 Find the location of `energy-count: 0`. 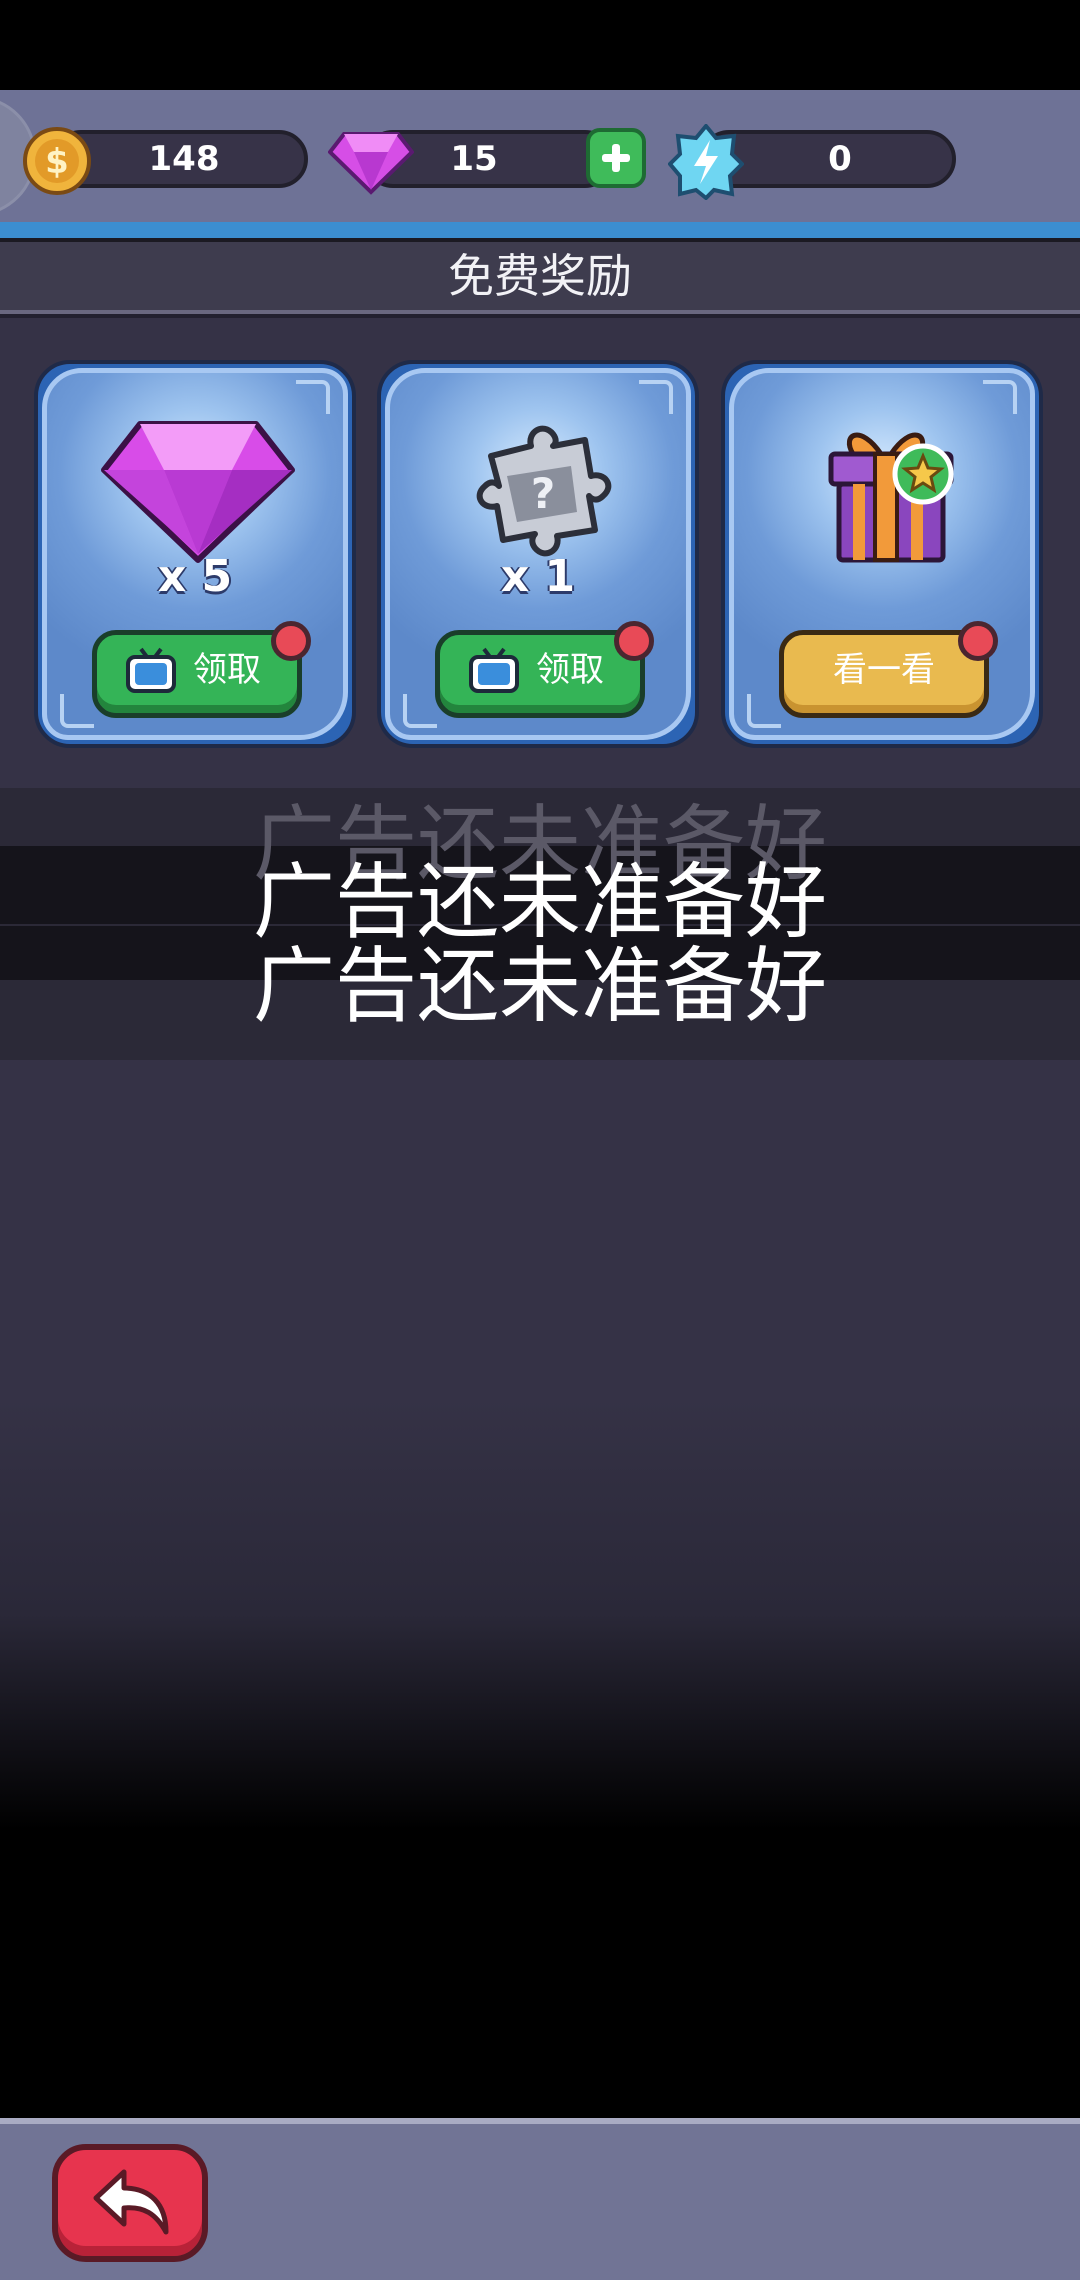

energy-count: 0 is located at coordinates (840, 159).